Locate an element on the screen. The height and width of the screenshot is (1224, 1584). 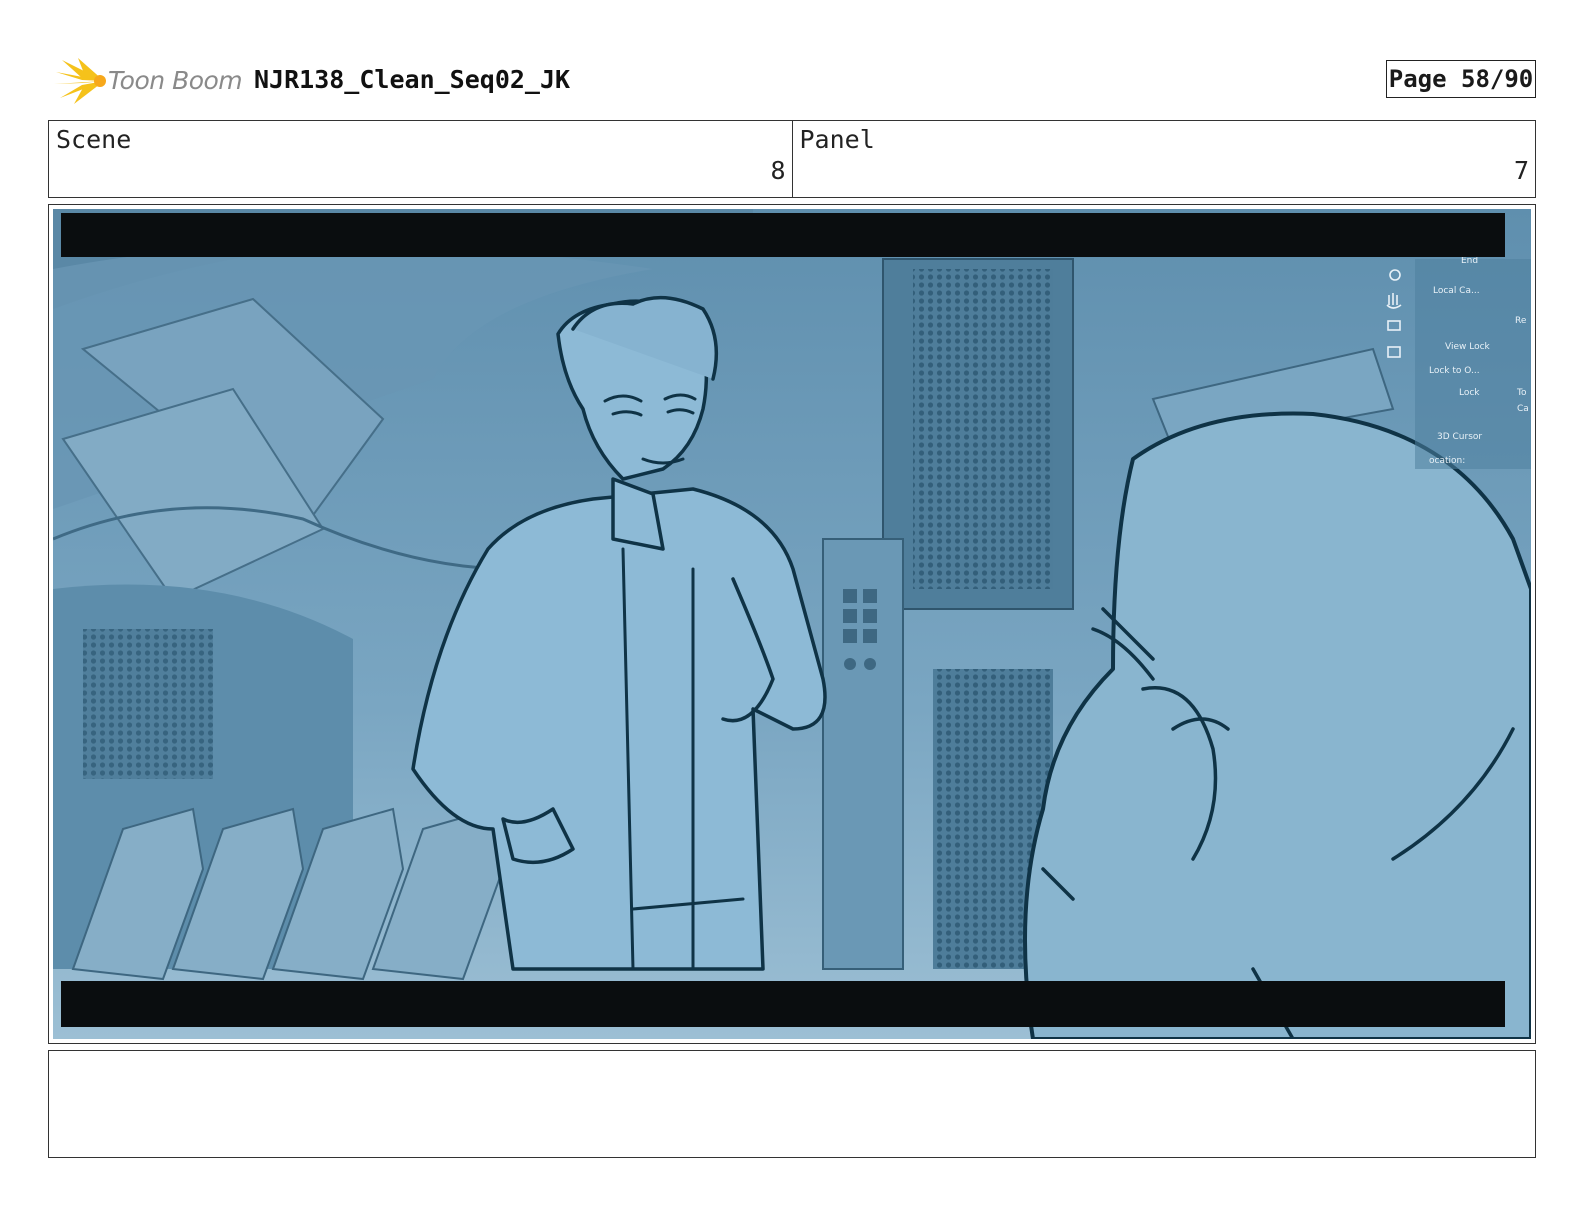
scene-panel-row: Scene 8 Panel 7 is located at coordinates (792, 159).